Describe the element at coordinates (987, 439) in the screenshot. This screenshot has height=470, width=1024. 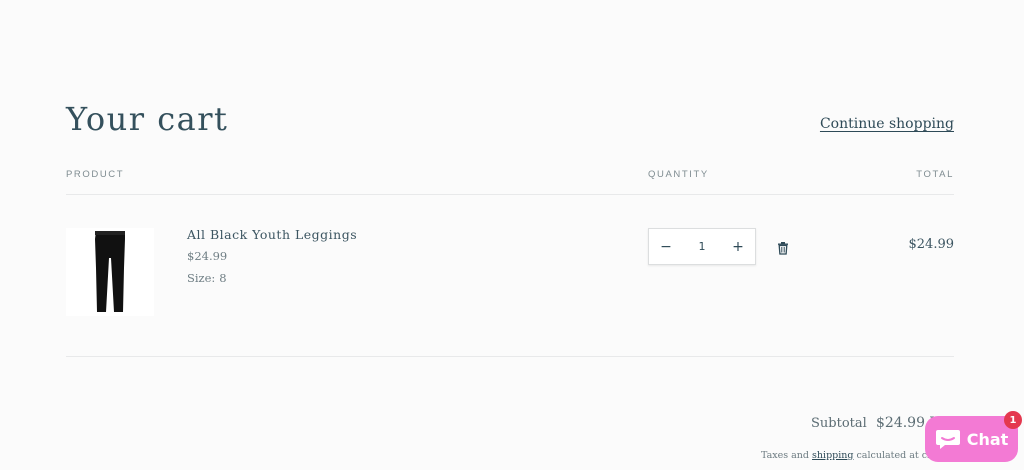
I see `chat-label: Chat` at that location.